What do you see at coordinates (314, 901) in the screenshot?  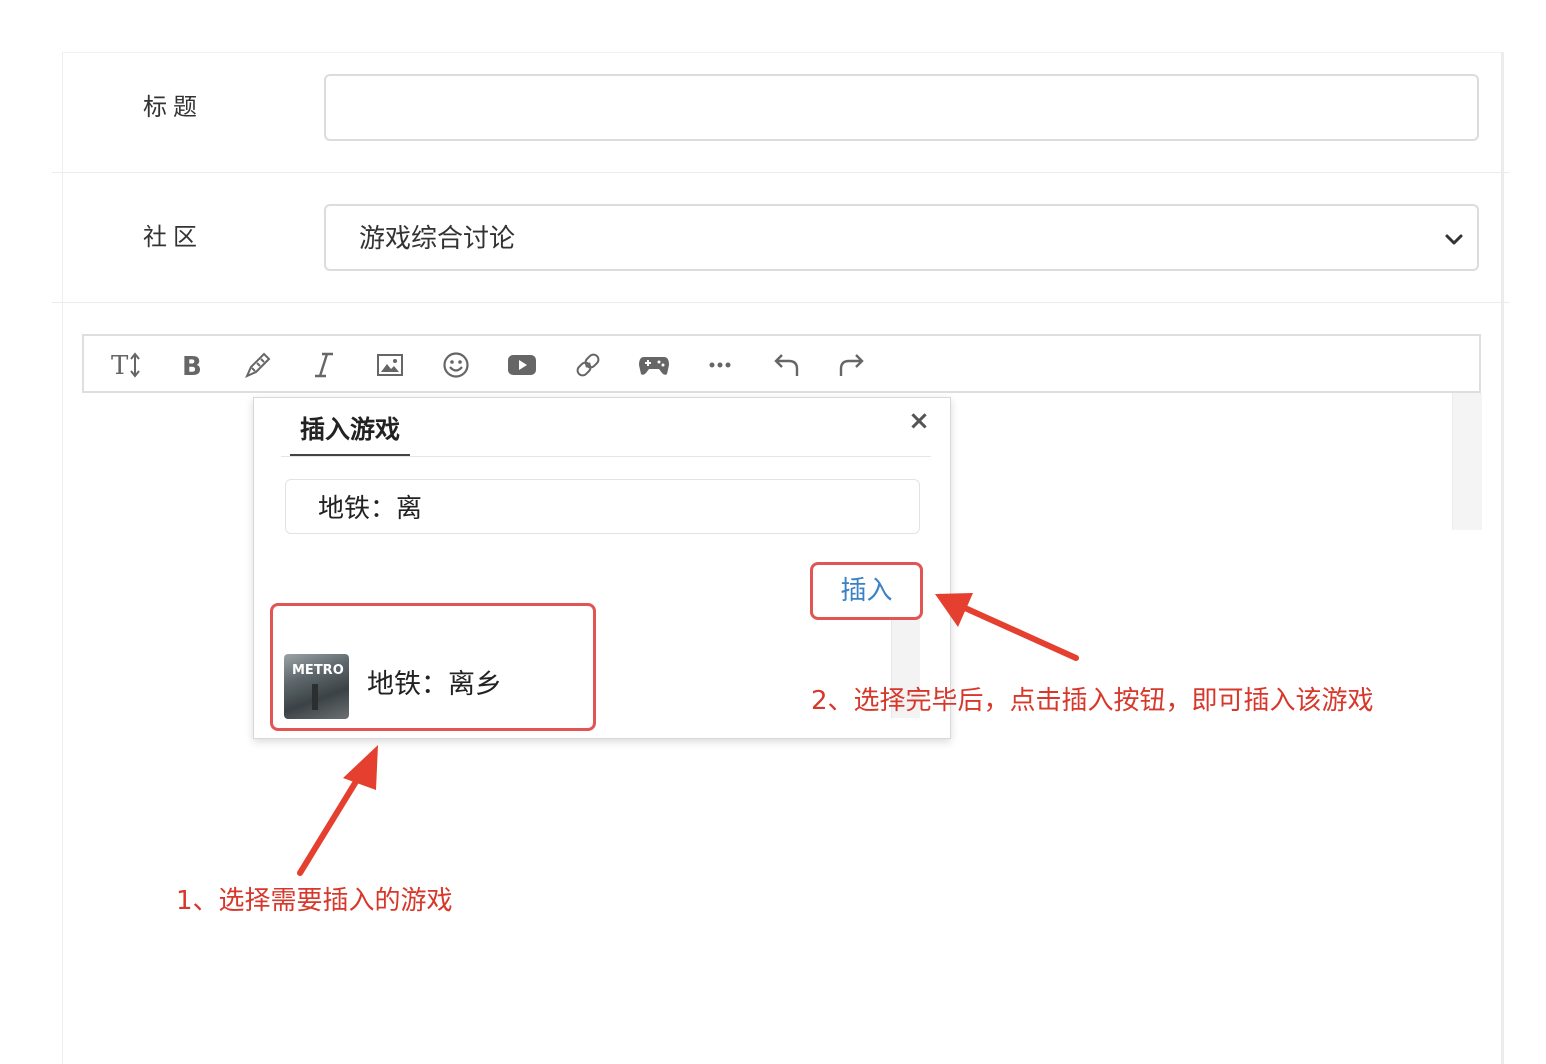 I see `annotation-step1: 1、选择需要插入的游戏` at bounding box center [314, 901].